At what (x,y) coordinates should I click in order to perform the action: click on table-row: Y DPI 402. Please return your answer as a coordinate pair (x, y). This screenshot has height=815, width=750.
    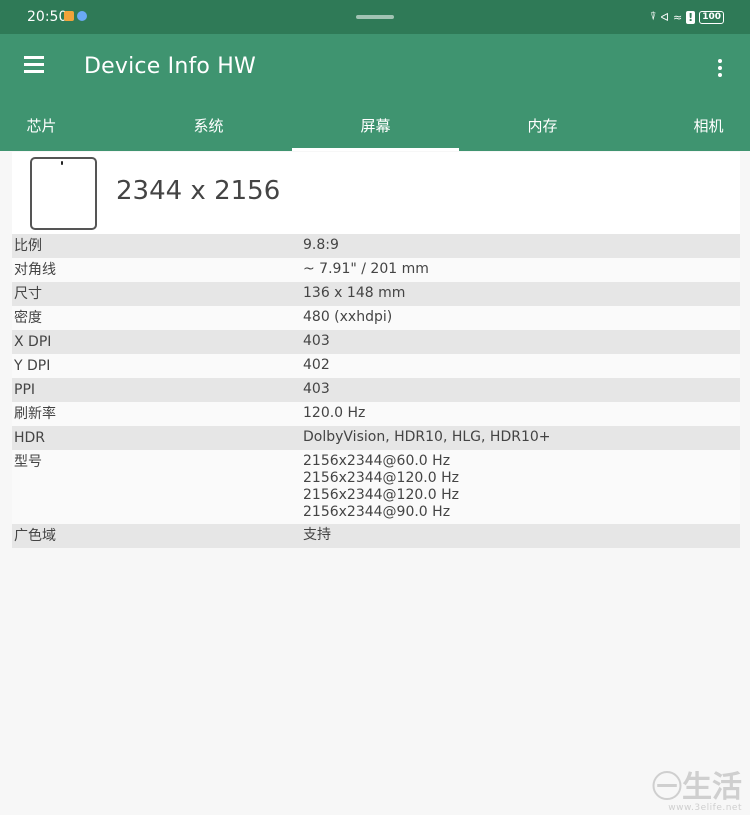
    Looking at the image, I should click on (376, 366).